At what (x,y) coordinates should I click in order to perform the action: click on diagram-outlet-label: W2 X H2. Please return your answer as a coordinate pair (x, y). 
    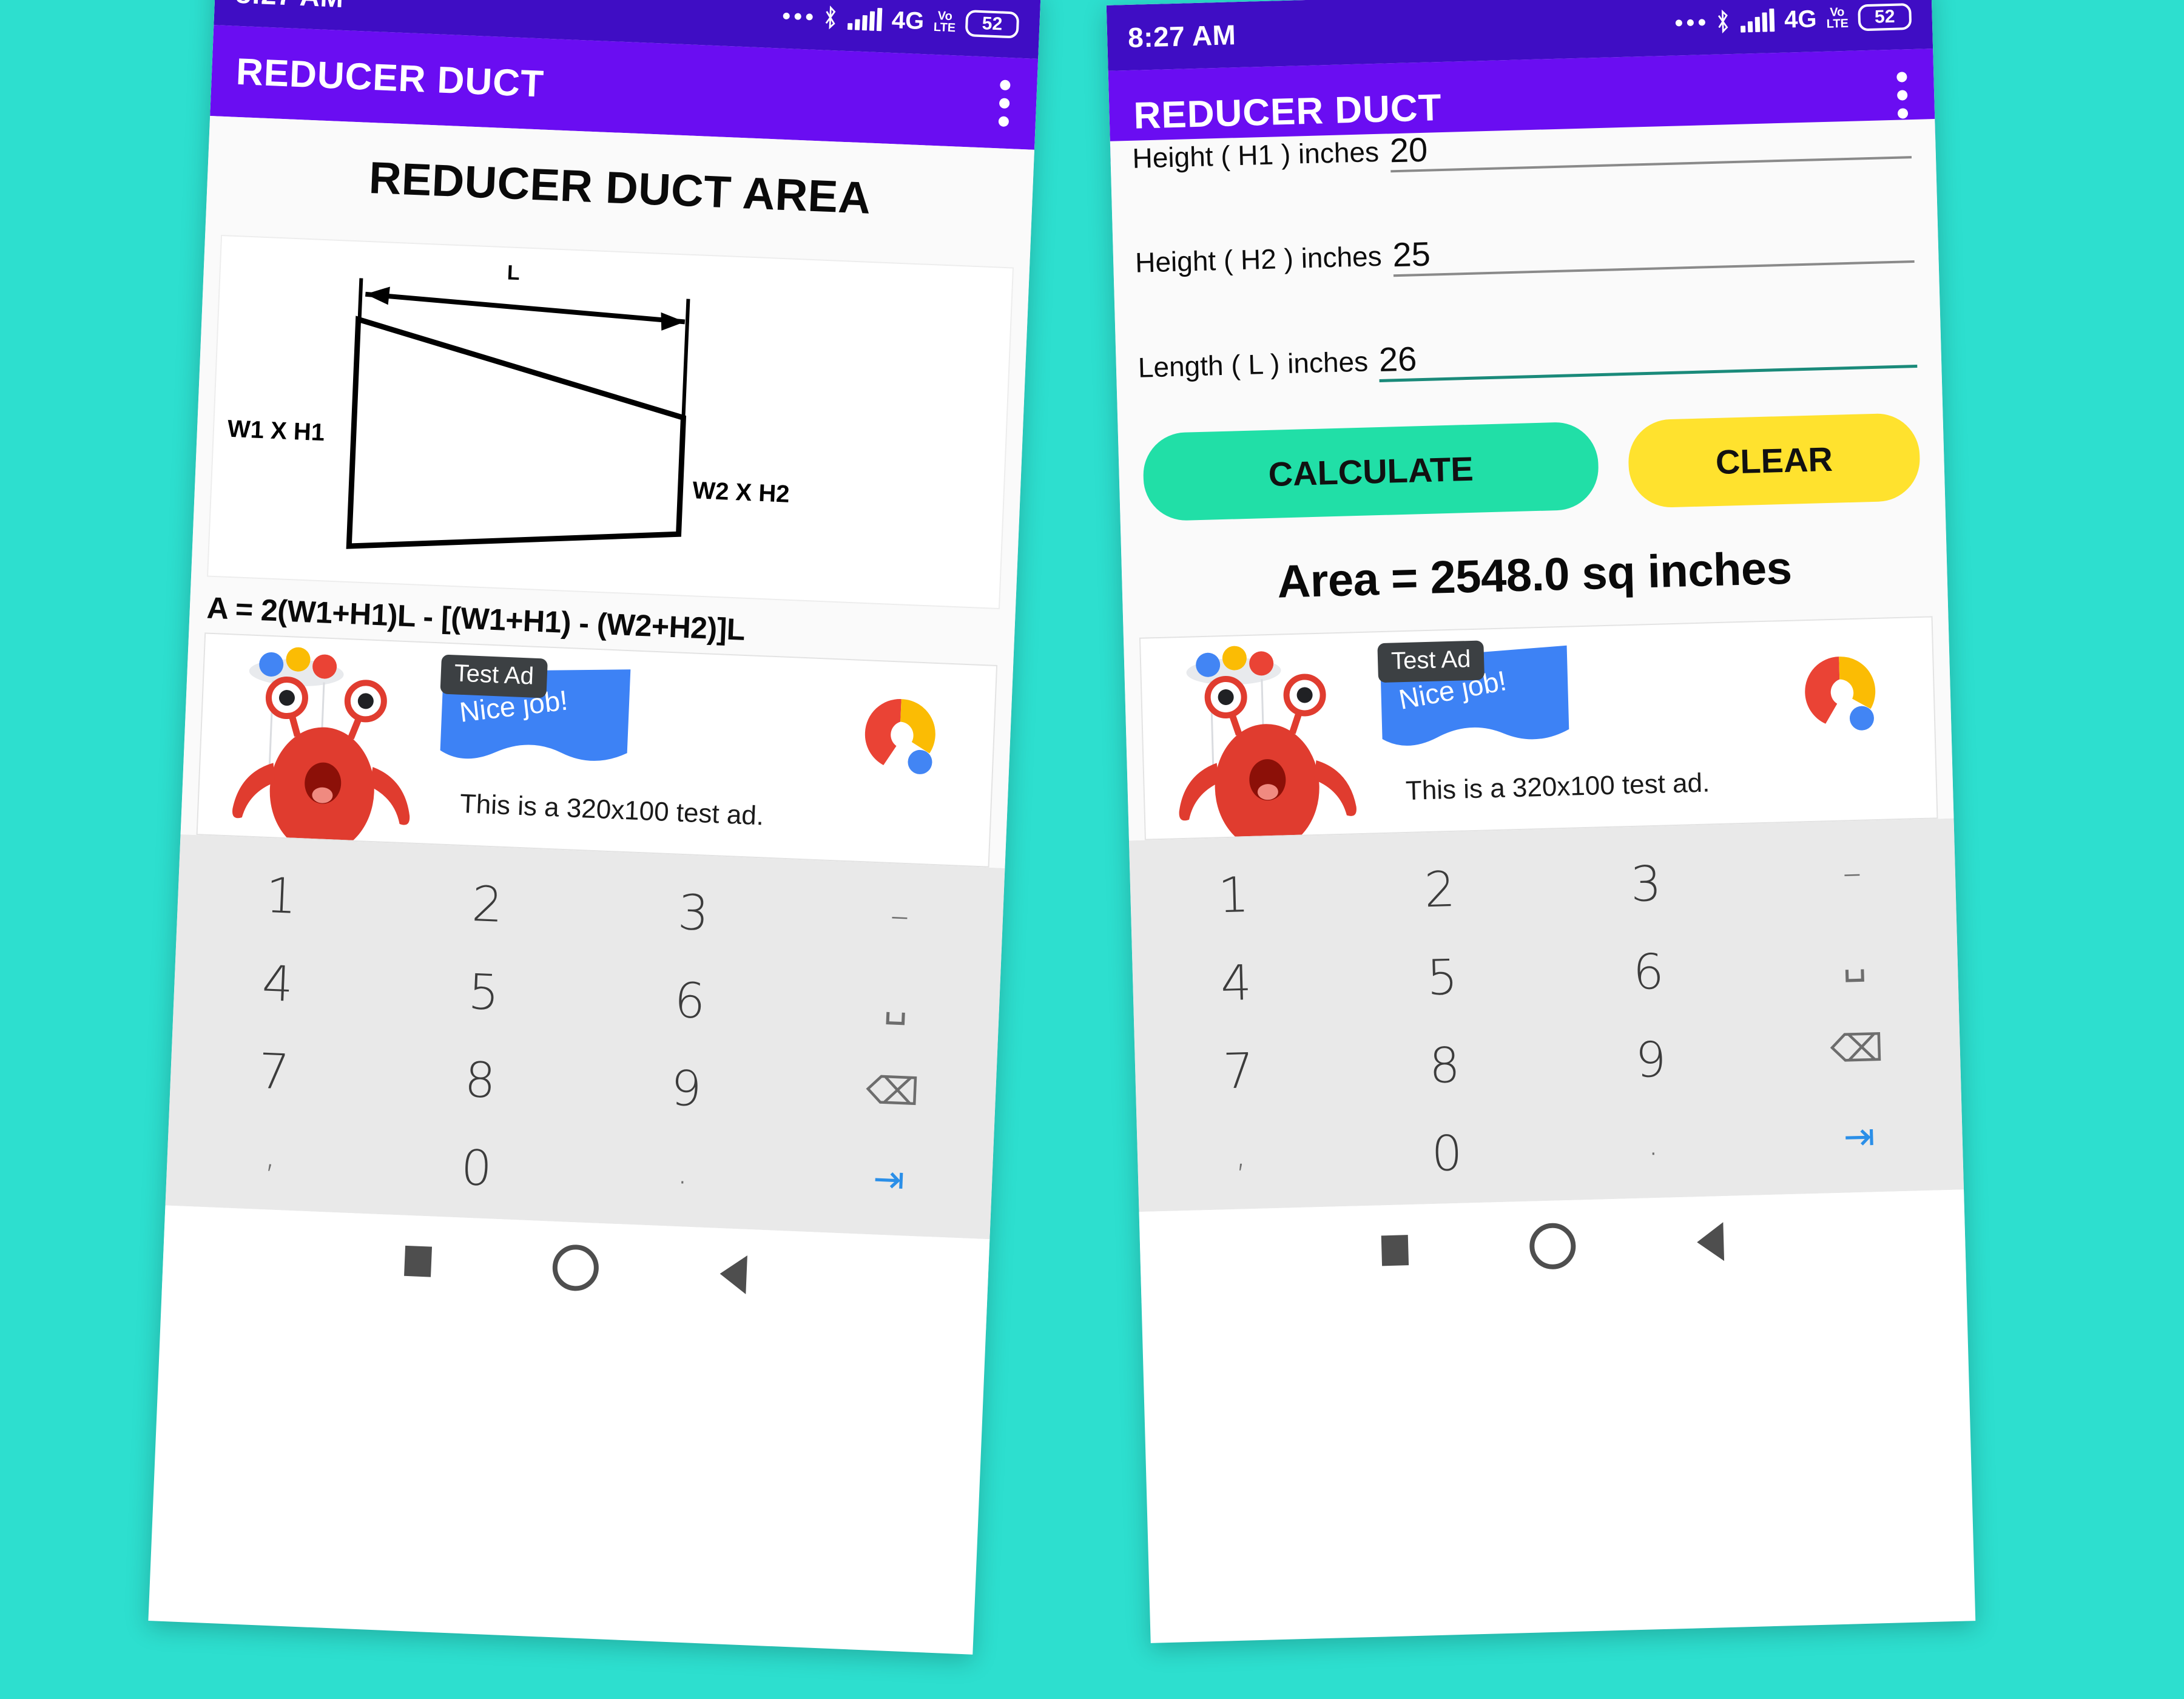
    Looking at the image, I should click on (741, 492).